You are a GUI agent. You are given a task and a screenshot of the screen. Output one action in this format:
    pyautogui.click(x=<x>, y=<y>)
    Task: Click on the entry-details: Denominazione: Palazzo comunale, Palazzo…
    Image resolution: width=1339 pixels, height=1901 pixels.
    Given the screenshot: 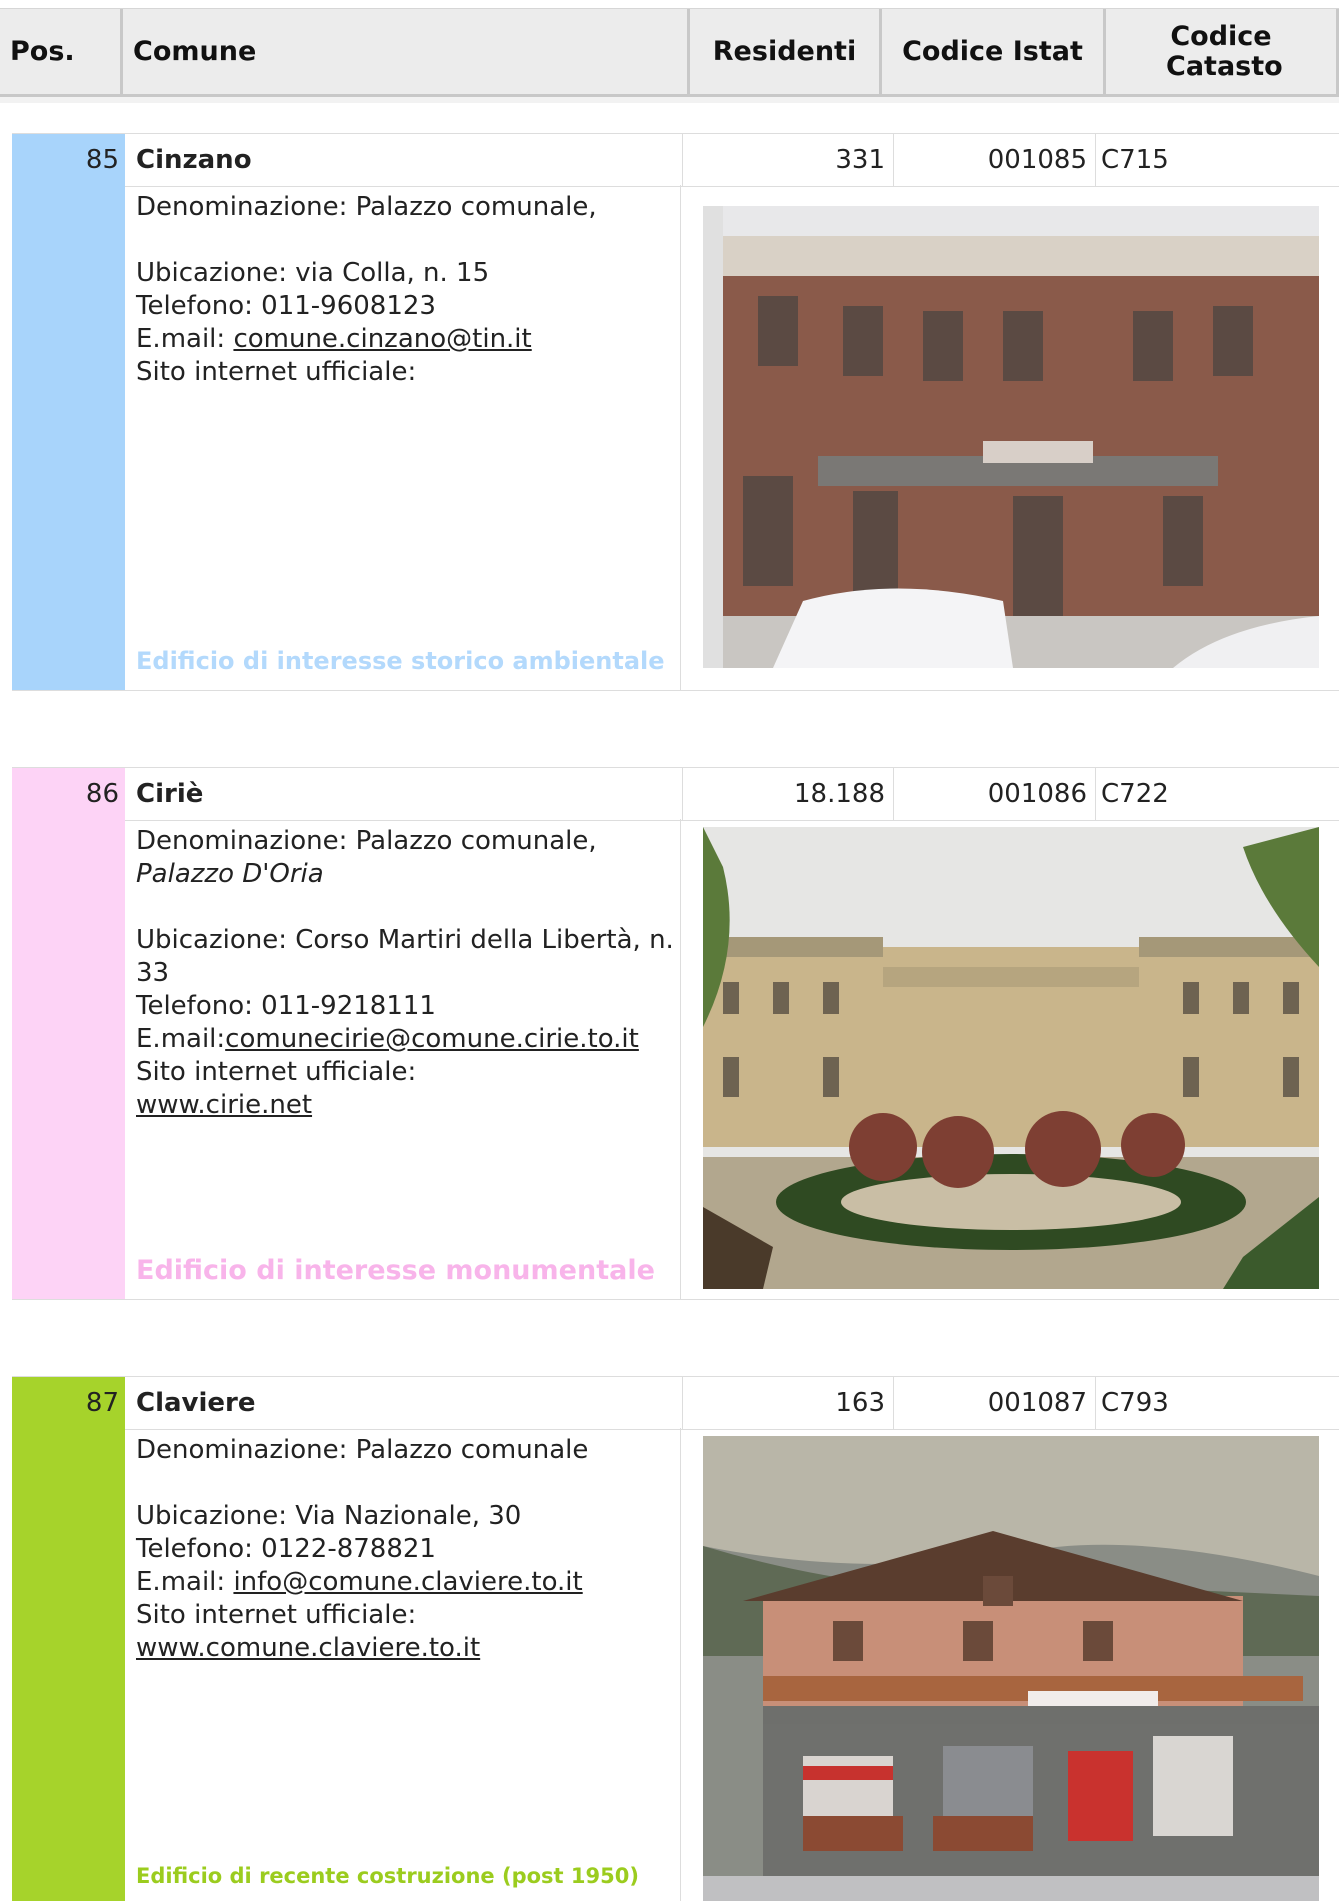 What is the action you would take?
    pyautogui.click(x=406, y=973)
    